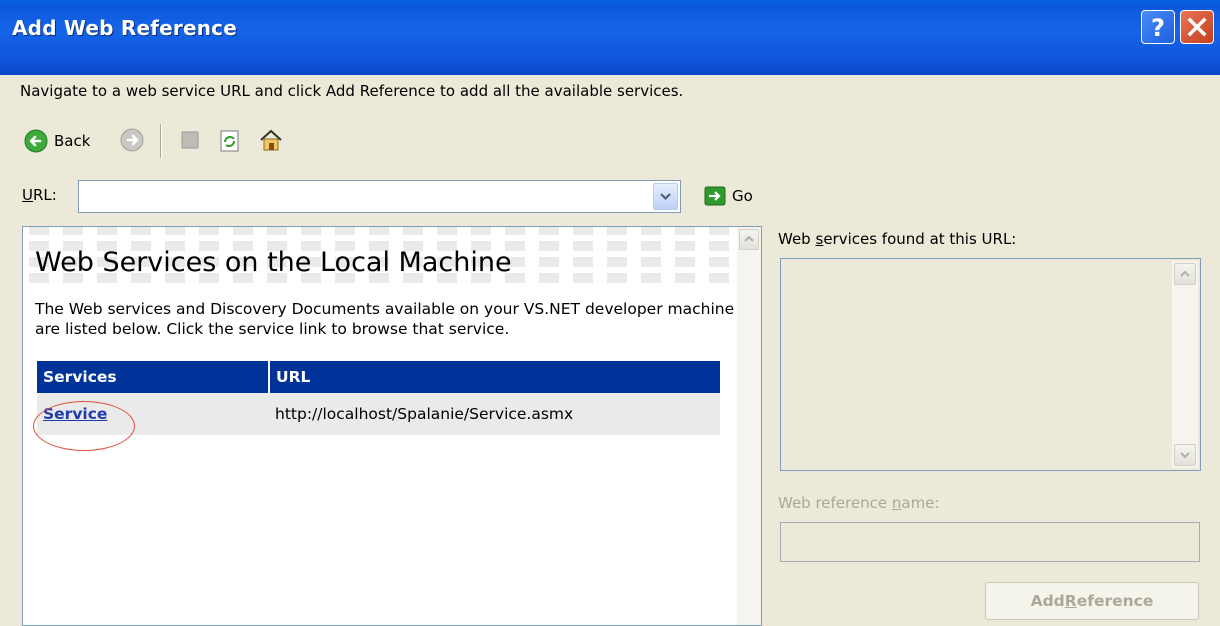  I want to click on found-services-list, so click(990, 364).